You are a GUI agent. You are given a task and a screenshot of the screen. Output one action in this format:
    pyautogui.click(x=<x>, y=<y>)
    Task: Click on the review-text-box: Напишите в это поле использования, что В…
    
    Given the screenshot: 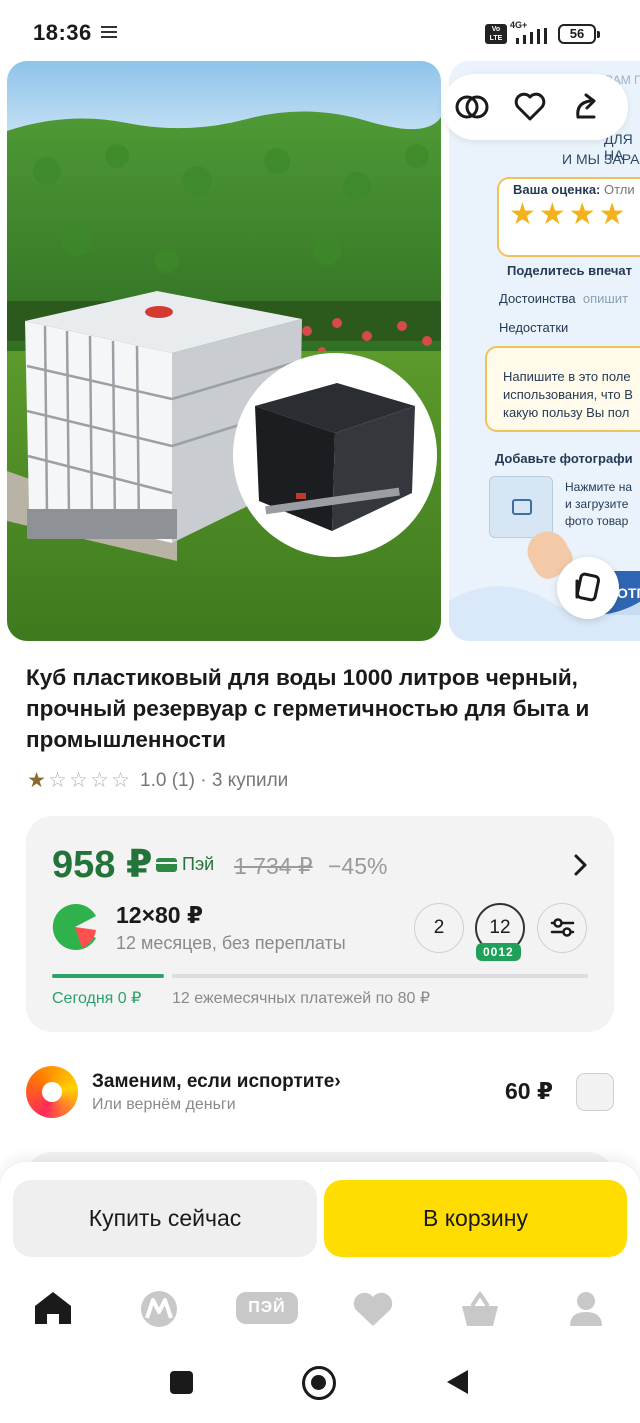 What is the action you would take?
    pyautogui.click(x=562, y=389)
    